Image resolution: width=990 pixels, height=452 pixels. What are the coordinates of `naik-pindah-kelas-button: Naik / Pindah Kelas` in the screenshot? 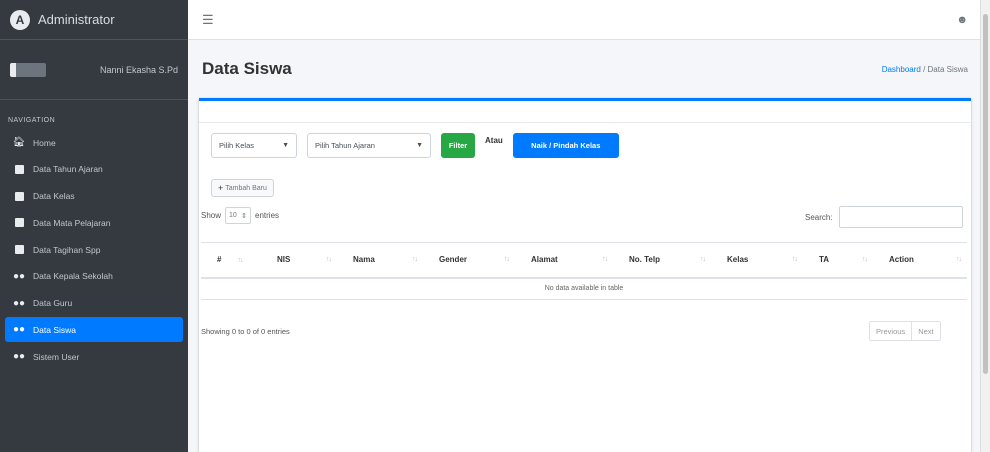 It's located at (565, 145).